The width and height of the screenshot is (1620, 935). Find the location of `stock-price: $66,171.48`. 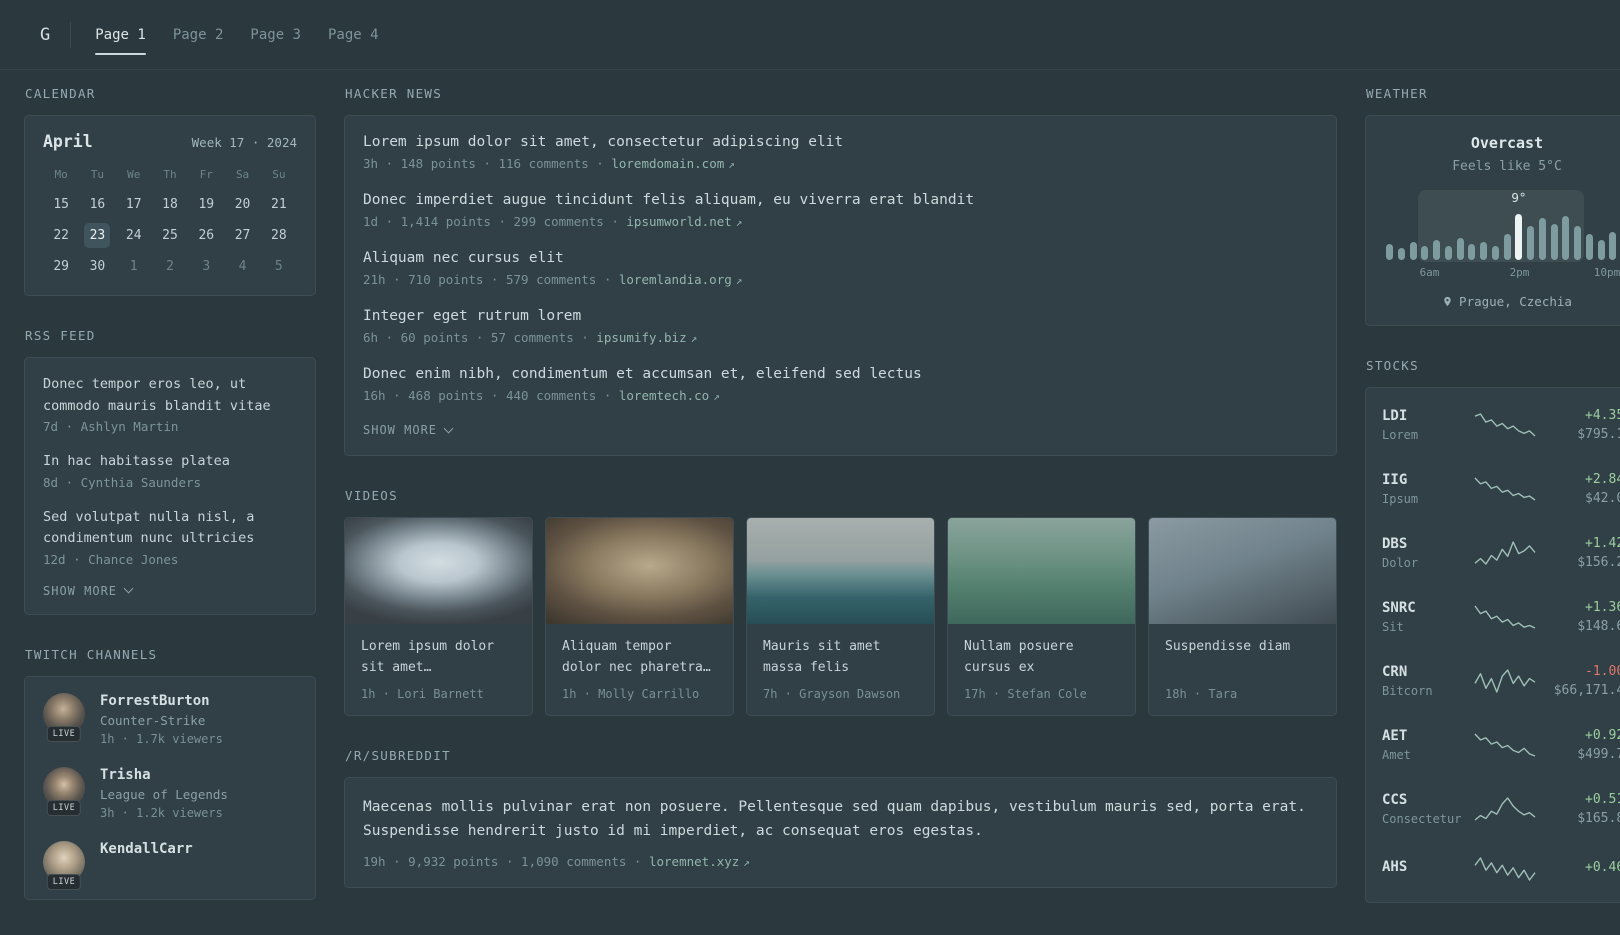

stock-price: $66,171.48 is located at coordinates (1586, 690).